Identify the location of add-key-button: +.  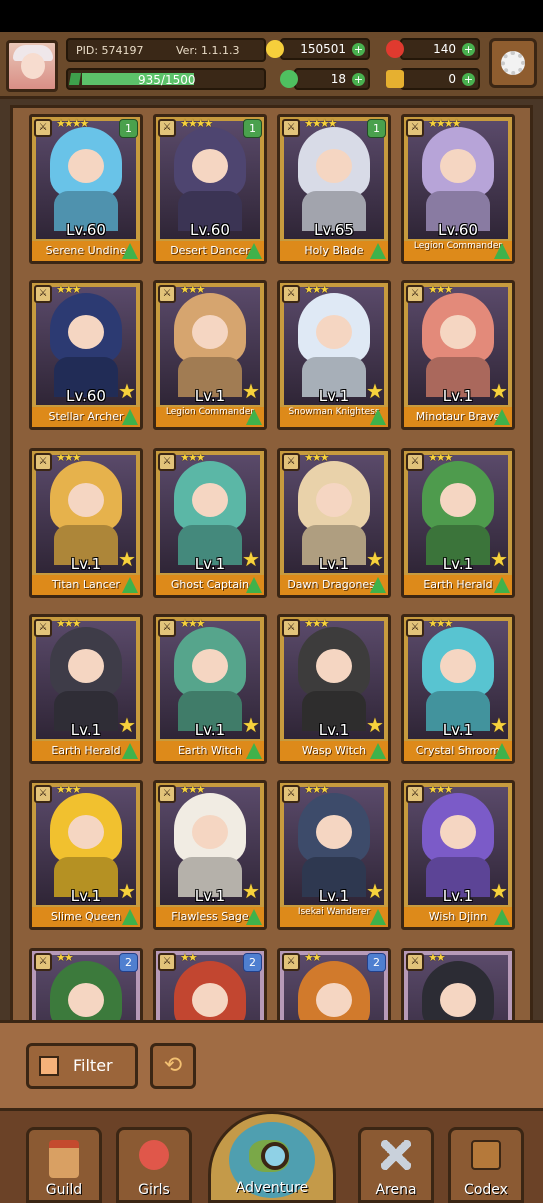
(468, 79).